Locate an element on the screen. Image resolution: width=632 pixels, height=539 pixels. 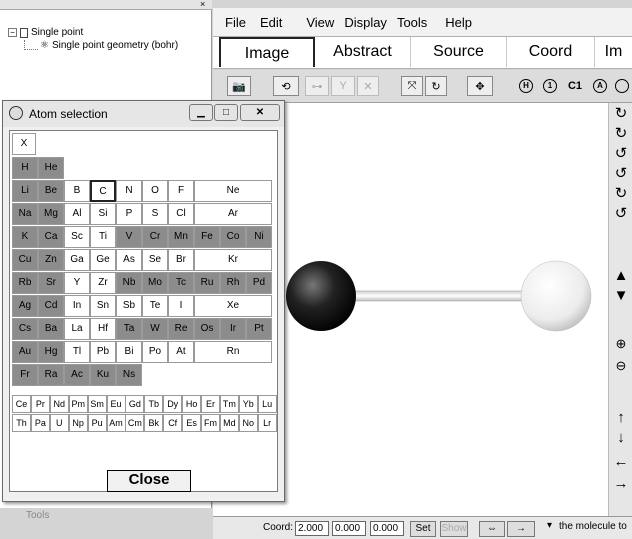
menu-tools: Tools is located at coordinates (412, 22).